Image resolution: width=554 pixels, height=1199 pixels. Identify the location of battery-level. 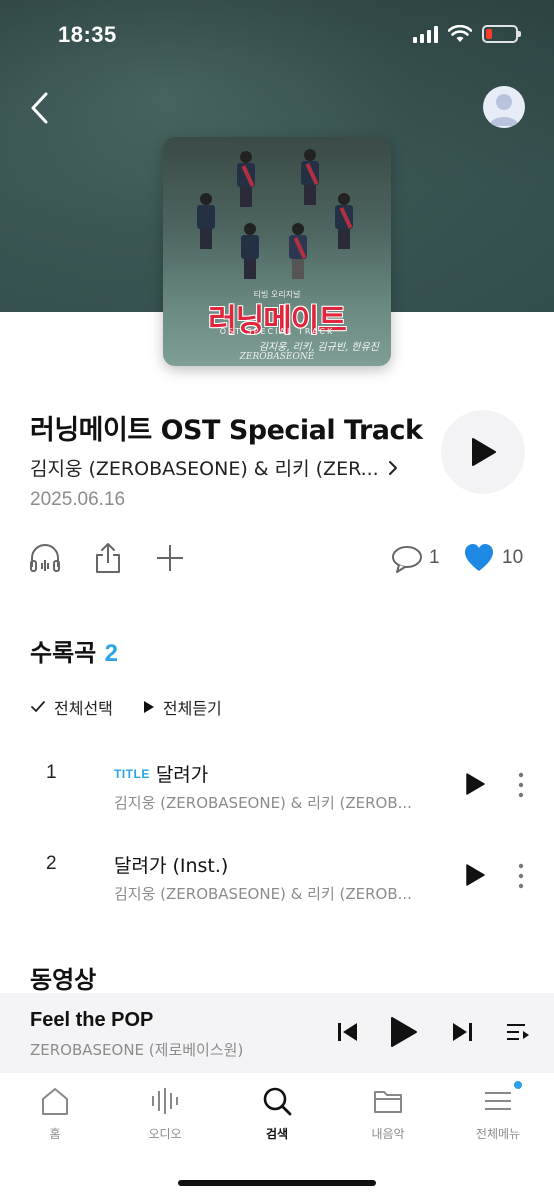
(489, 34).